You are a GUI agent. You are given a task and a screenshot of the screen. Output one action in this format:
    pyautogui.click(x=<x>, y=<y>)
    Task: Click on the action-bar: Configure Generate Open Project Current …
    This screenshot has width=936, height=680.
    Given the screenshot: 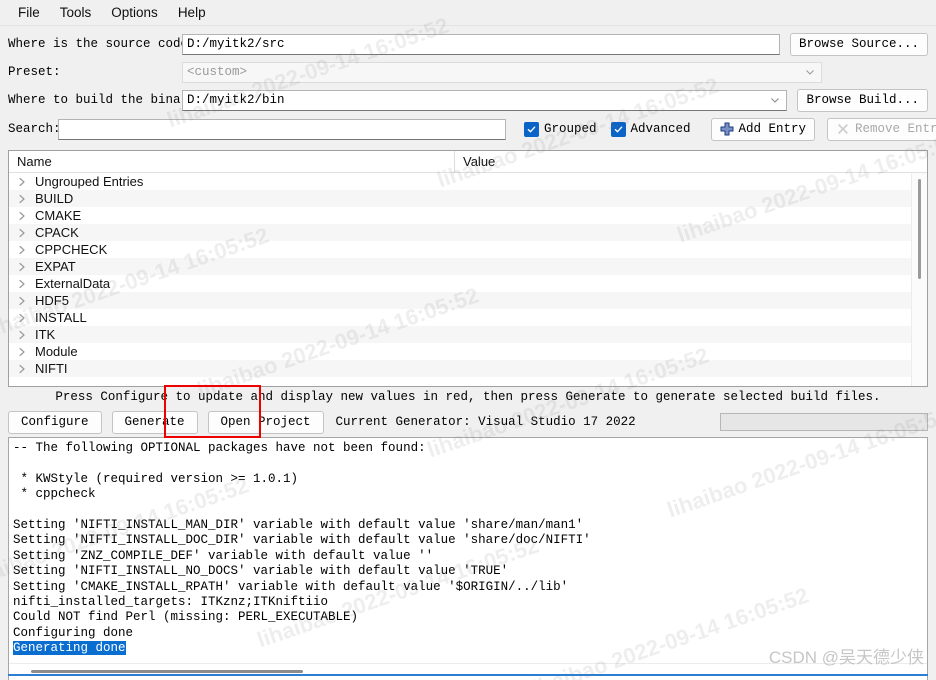 What is the action you would take?
    pyautogui.click(x=468, y=422)
    